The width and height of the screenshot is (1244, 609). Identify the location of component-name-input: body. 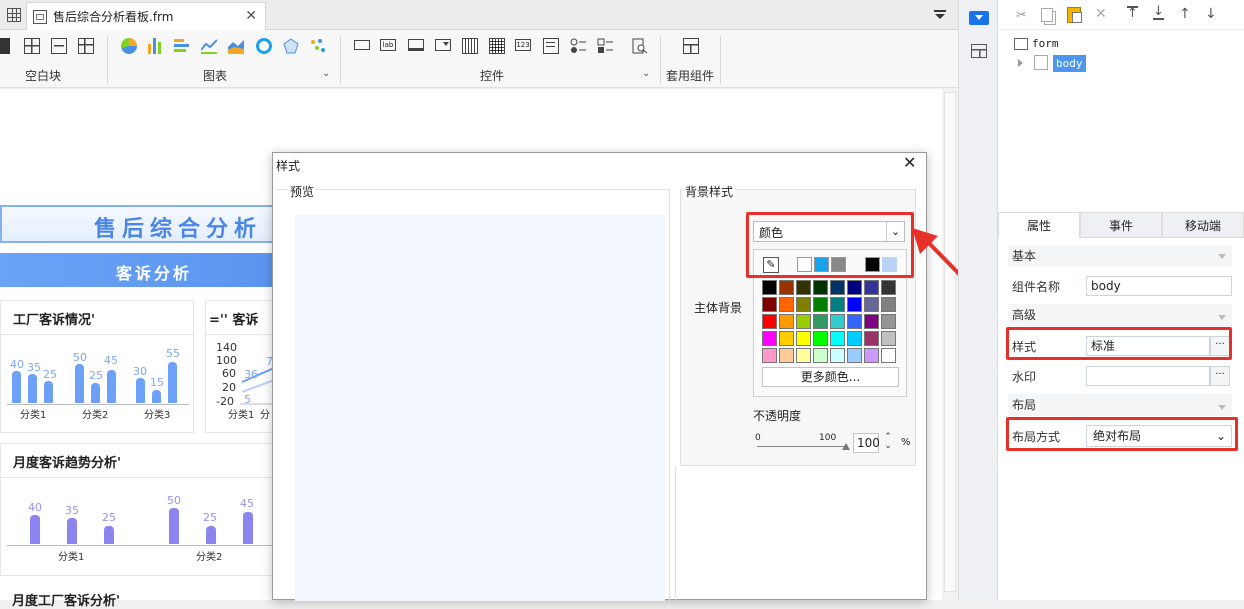
(1159, 286).